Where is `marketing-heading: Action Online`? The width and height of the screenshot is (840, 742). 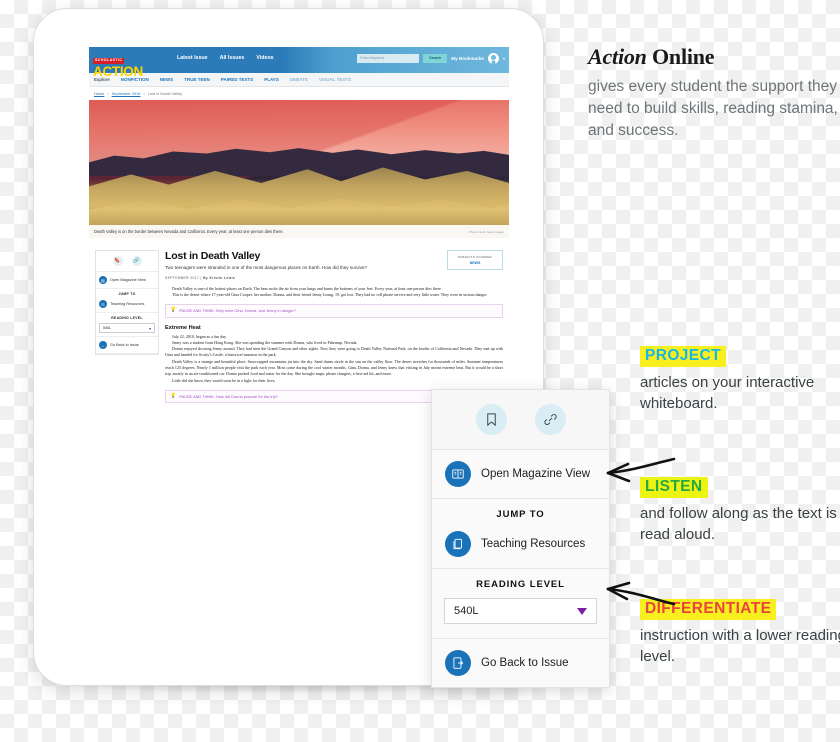 marketing-heading: Action Online is located at coordinates (714, 57).